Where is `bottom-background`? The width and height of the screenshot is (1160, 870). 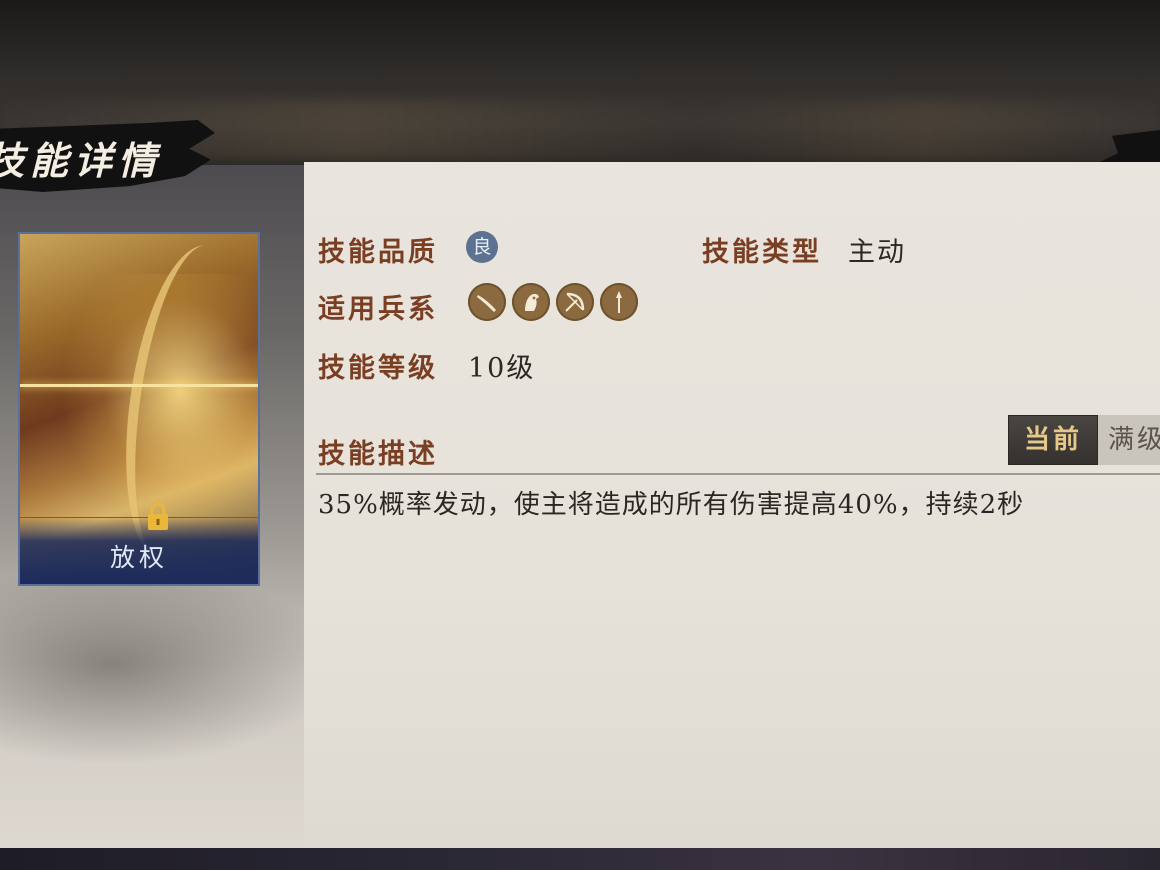
bottom-background is located at coordinates (580, 859).